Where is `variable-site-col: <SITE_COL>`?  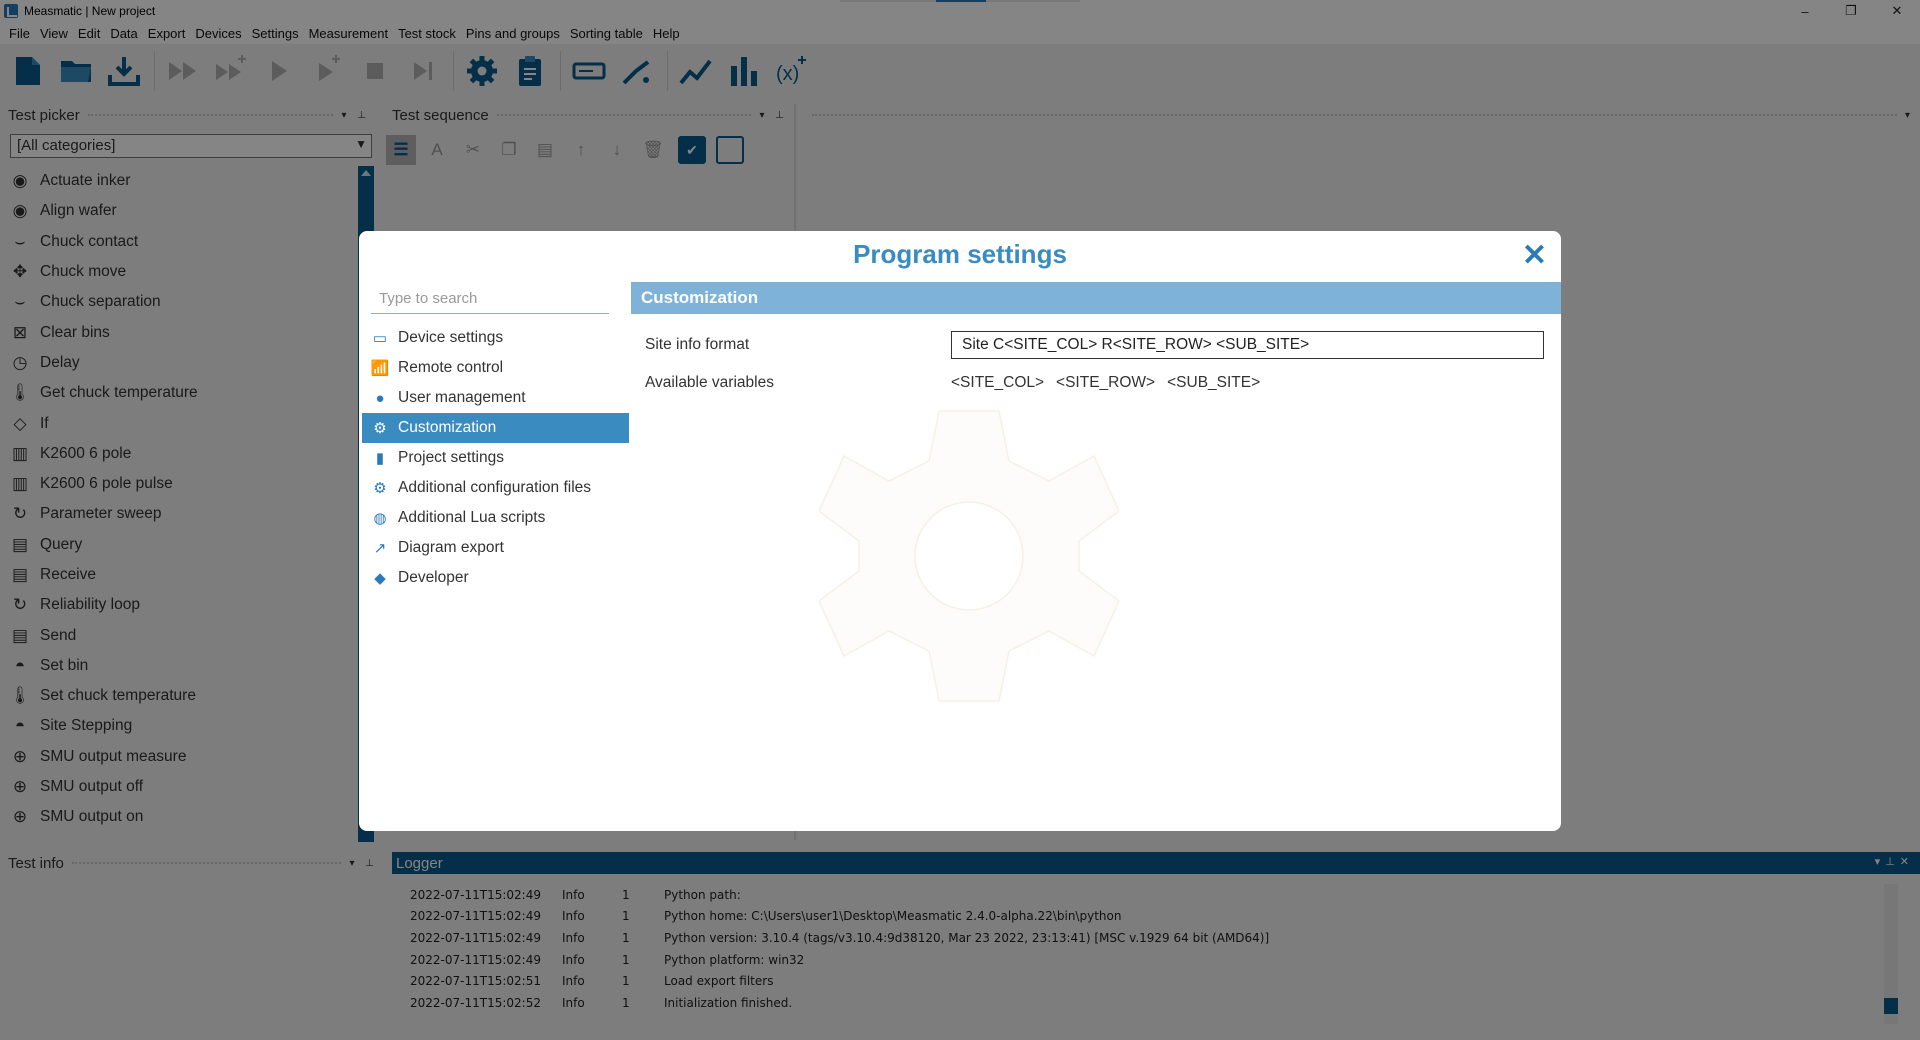 variable-site-col: <SITE_COL> is located at coordinates (998, 382).